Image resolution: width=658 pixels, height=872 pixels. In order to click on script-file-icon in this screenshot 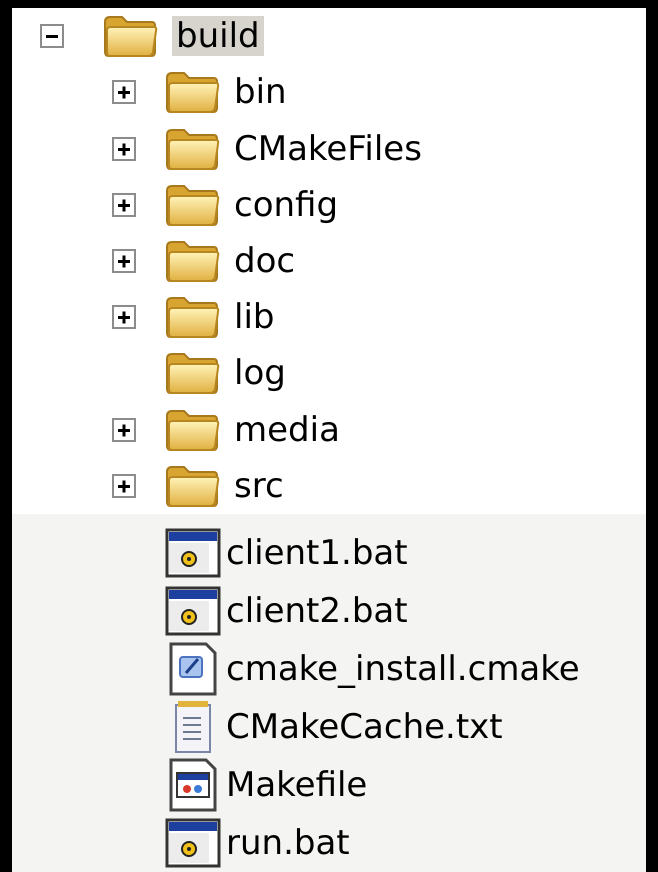, I will do `click(193, 668)`.